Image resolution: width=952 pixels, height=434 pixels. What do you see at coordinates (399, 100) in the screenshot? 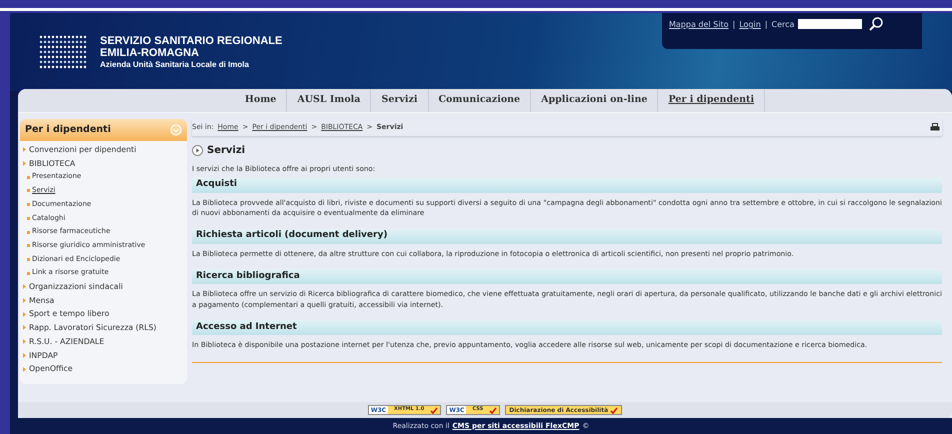
I see `nav-link: Servizi` at bounding box center [399, 100].